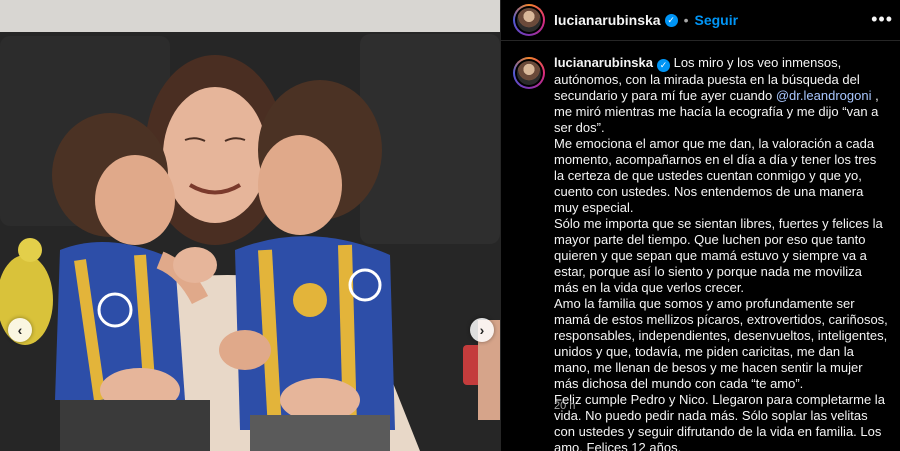  Describe the element at coordinates (607, 20) in the screenshot. I see `header-username: lucianarubinska` at that location.